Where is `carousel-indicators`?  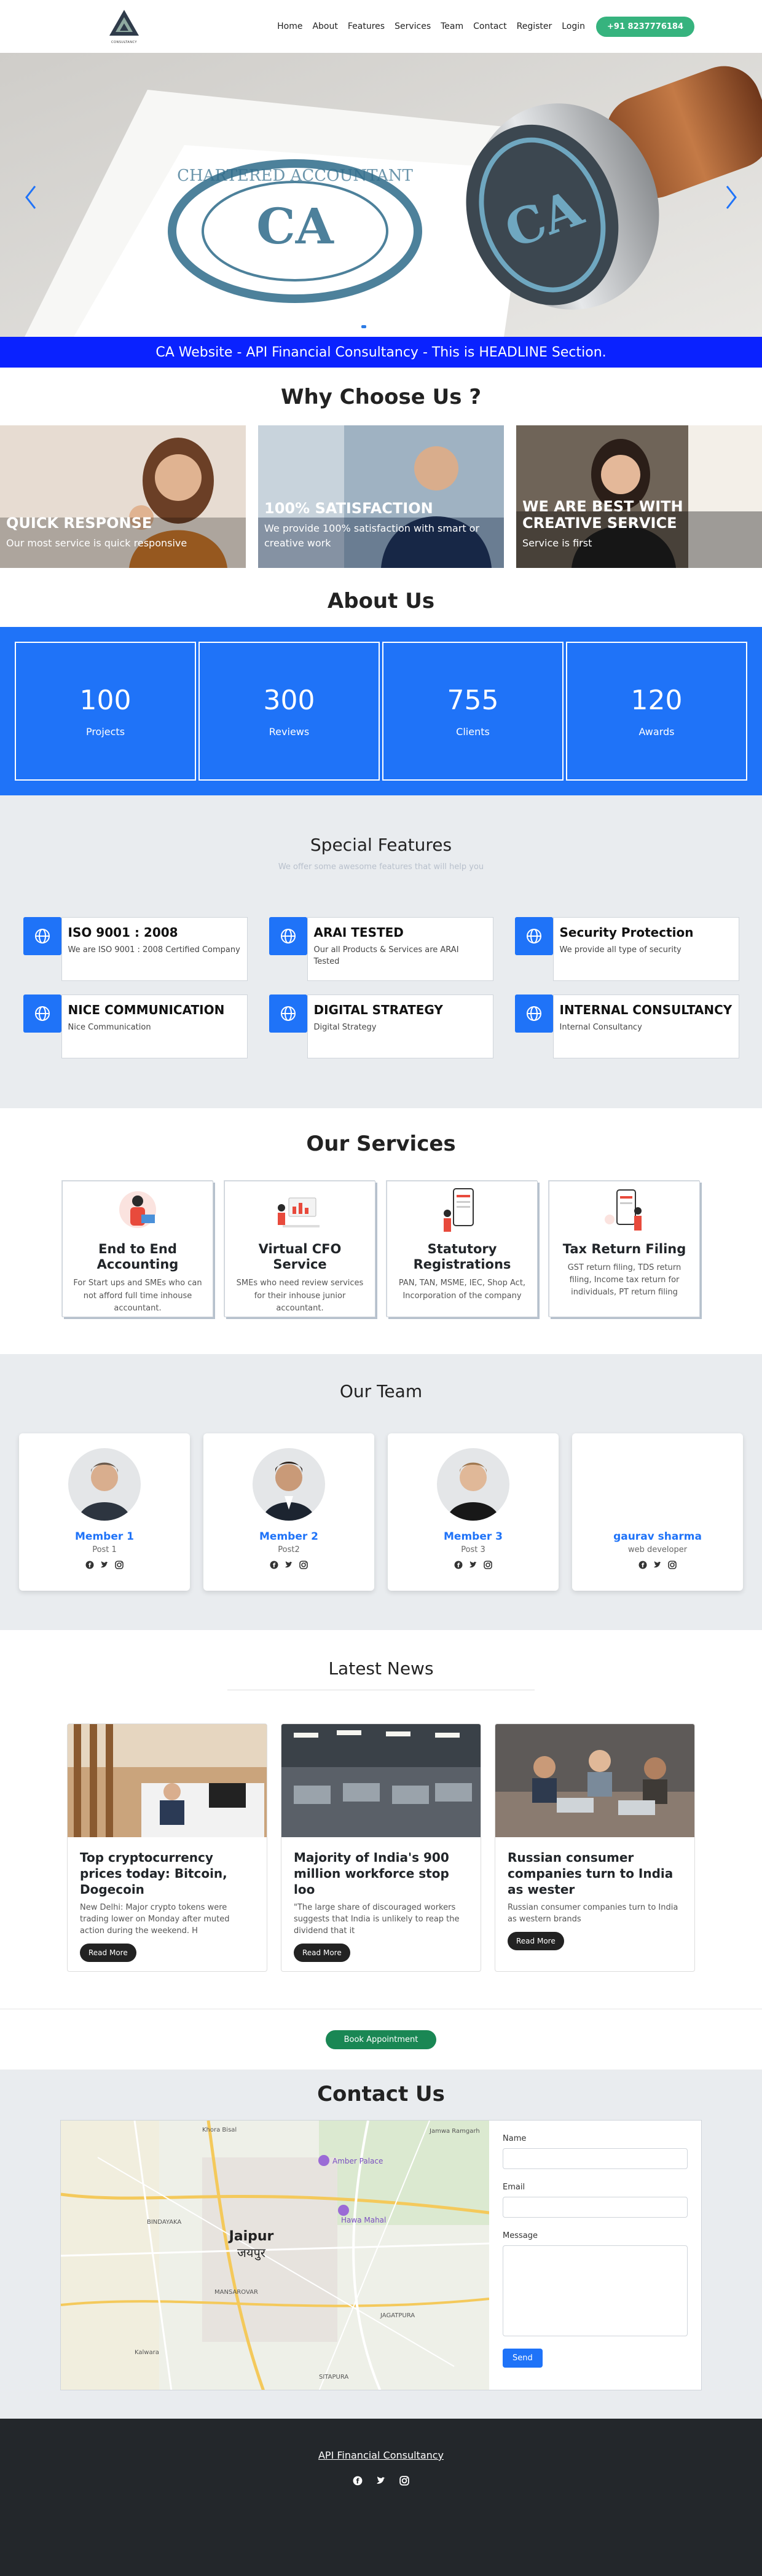
carousel-indicators is located at coordinates (381, 327).